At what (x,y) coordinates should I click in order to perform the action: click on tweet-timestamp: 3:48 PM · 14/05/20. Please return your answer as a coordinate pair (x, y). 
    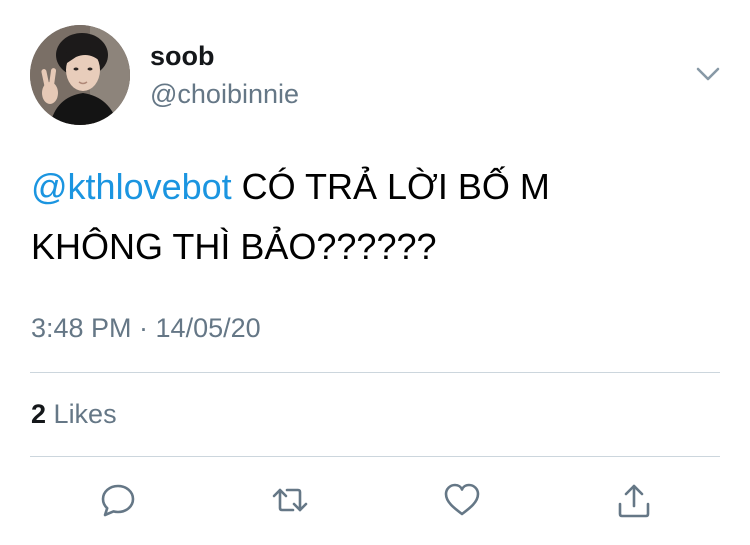
    Looking at the image, I should click on (146, 328).